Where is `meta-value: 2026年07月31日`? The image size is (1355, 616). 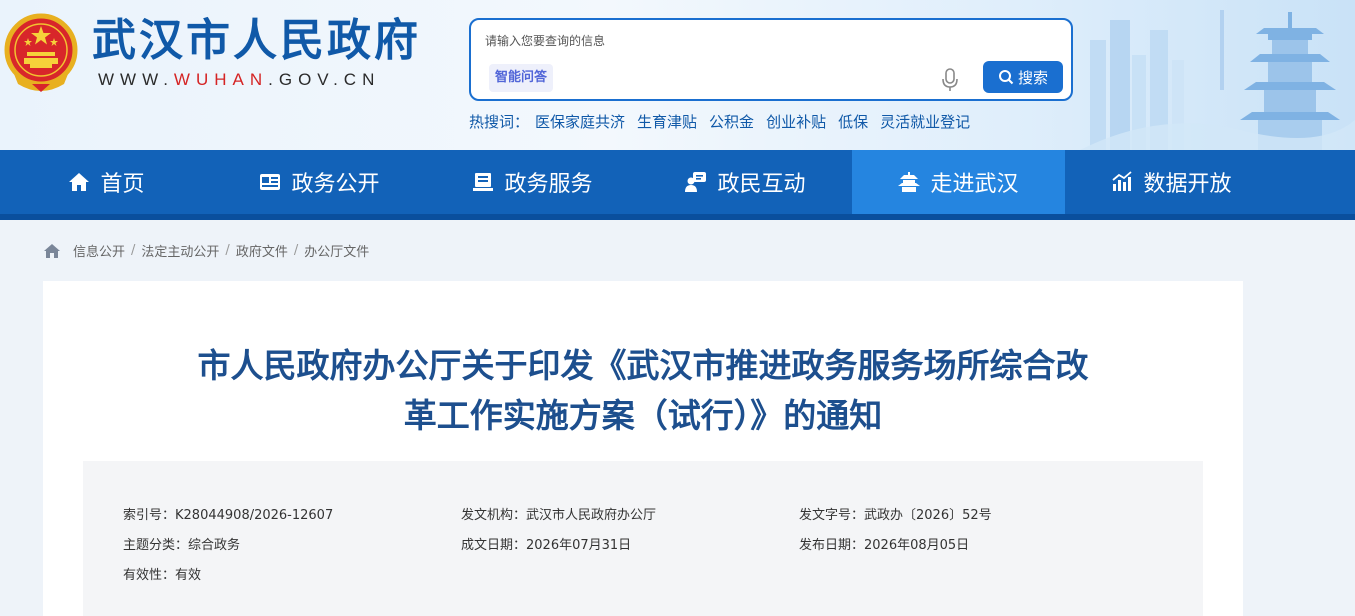 meta-value: 2026年07月31日 is located at coordinates (579, 545).